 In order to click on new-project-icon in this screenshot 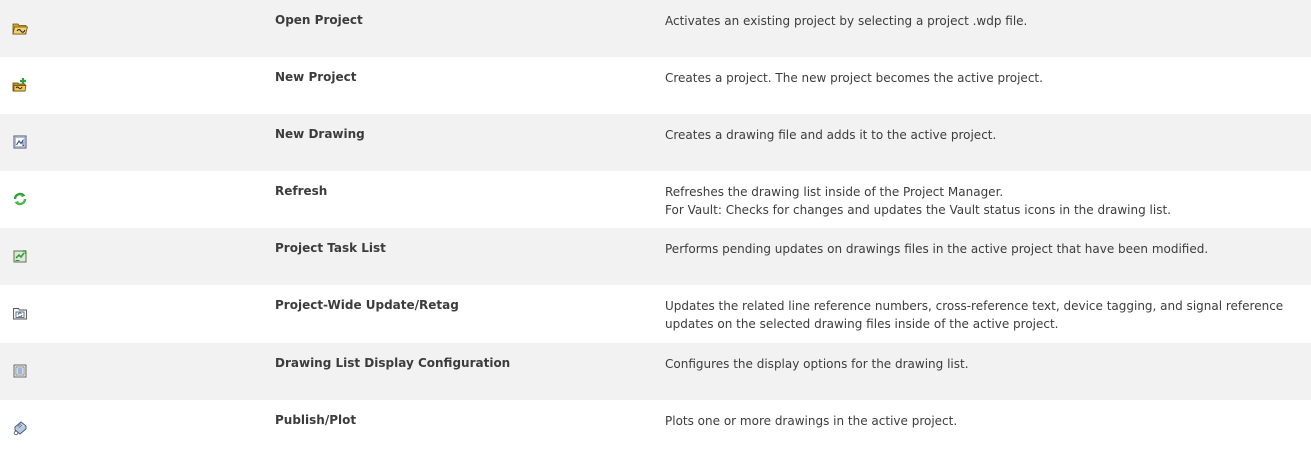, I will do `click(20, 85)`.